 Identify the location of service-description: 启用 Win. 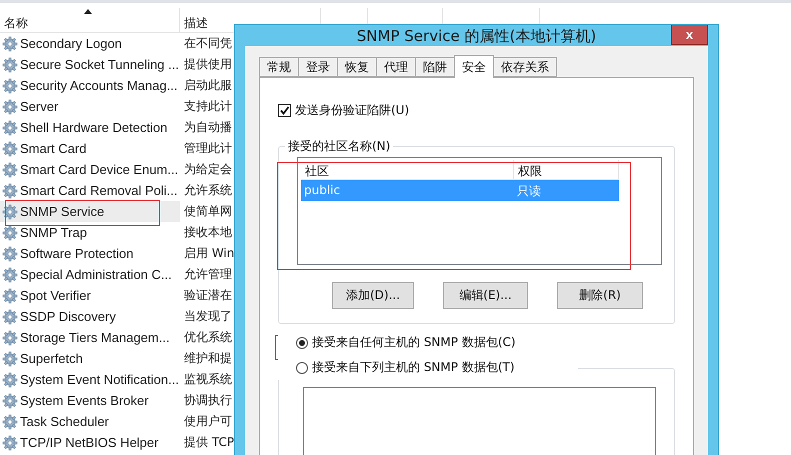
(208, 253).